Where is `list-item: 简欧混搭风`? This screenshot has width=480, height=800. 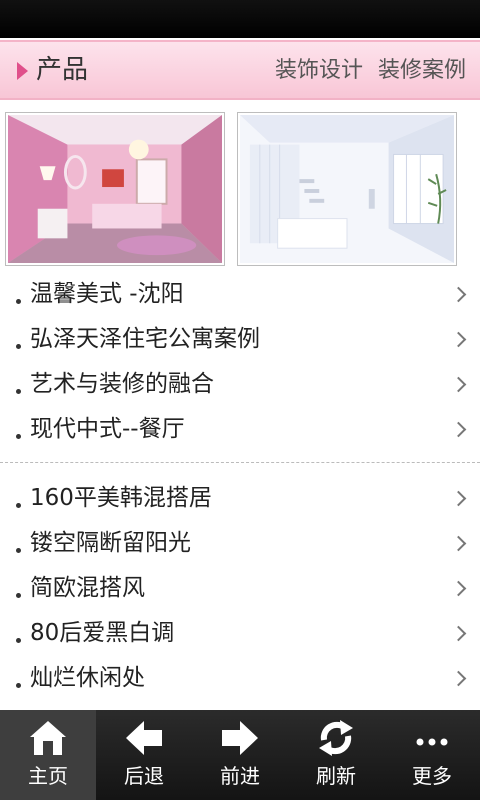
list-item: 简欧混搭风 is located at coordinates (240, 588).